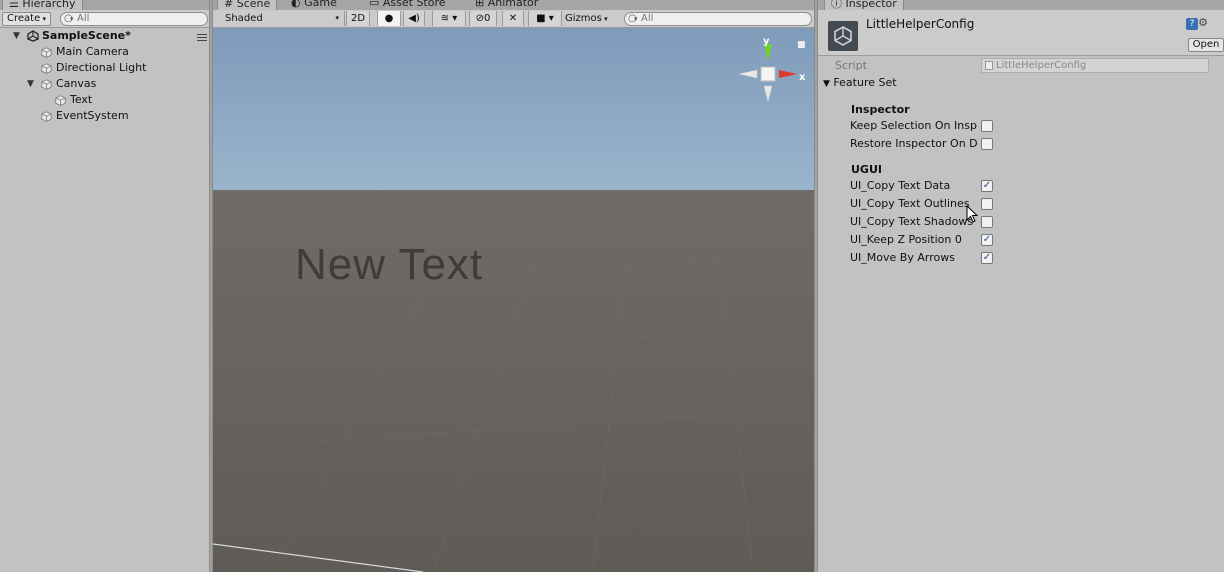 The image size is (1224, 572). I want to click on lighting-toggle-button: ●, so click(389, 18).